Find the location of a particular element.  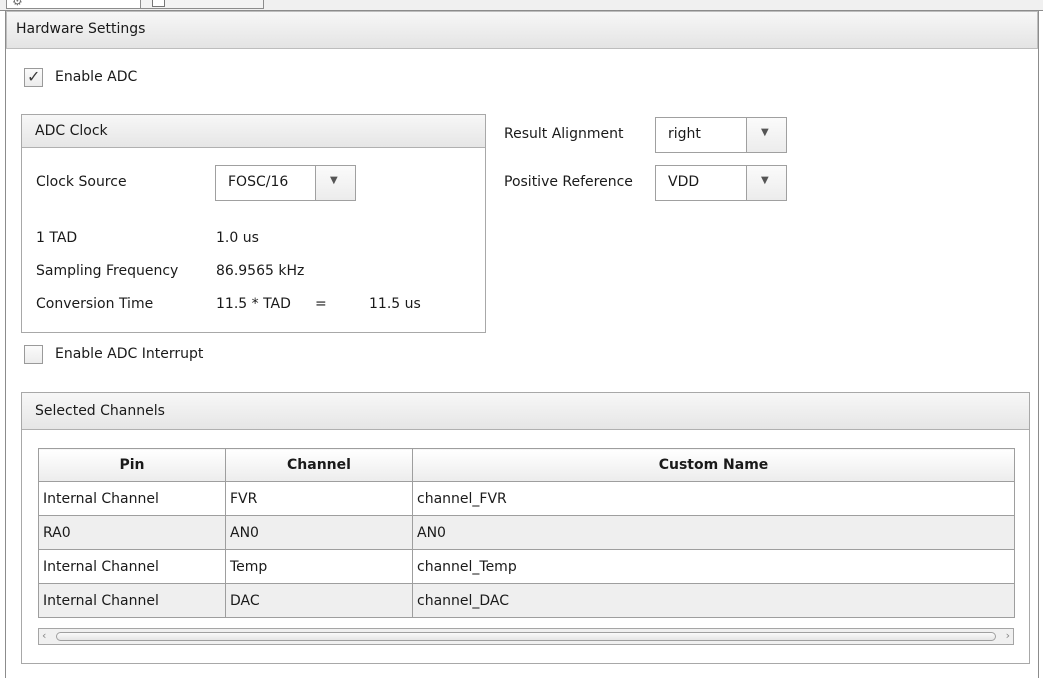

selected-channels-title: Selected Channels is located at coordinates (100, 411).